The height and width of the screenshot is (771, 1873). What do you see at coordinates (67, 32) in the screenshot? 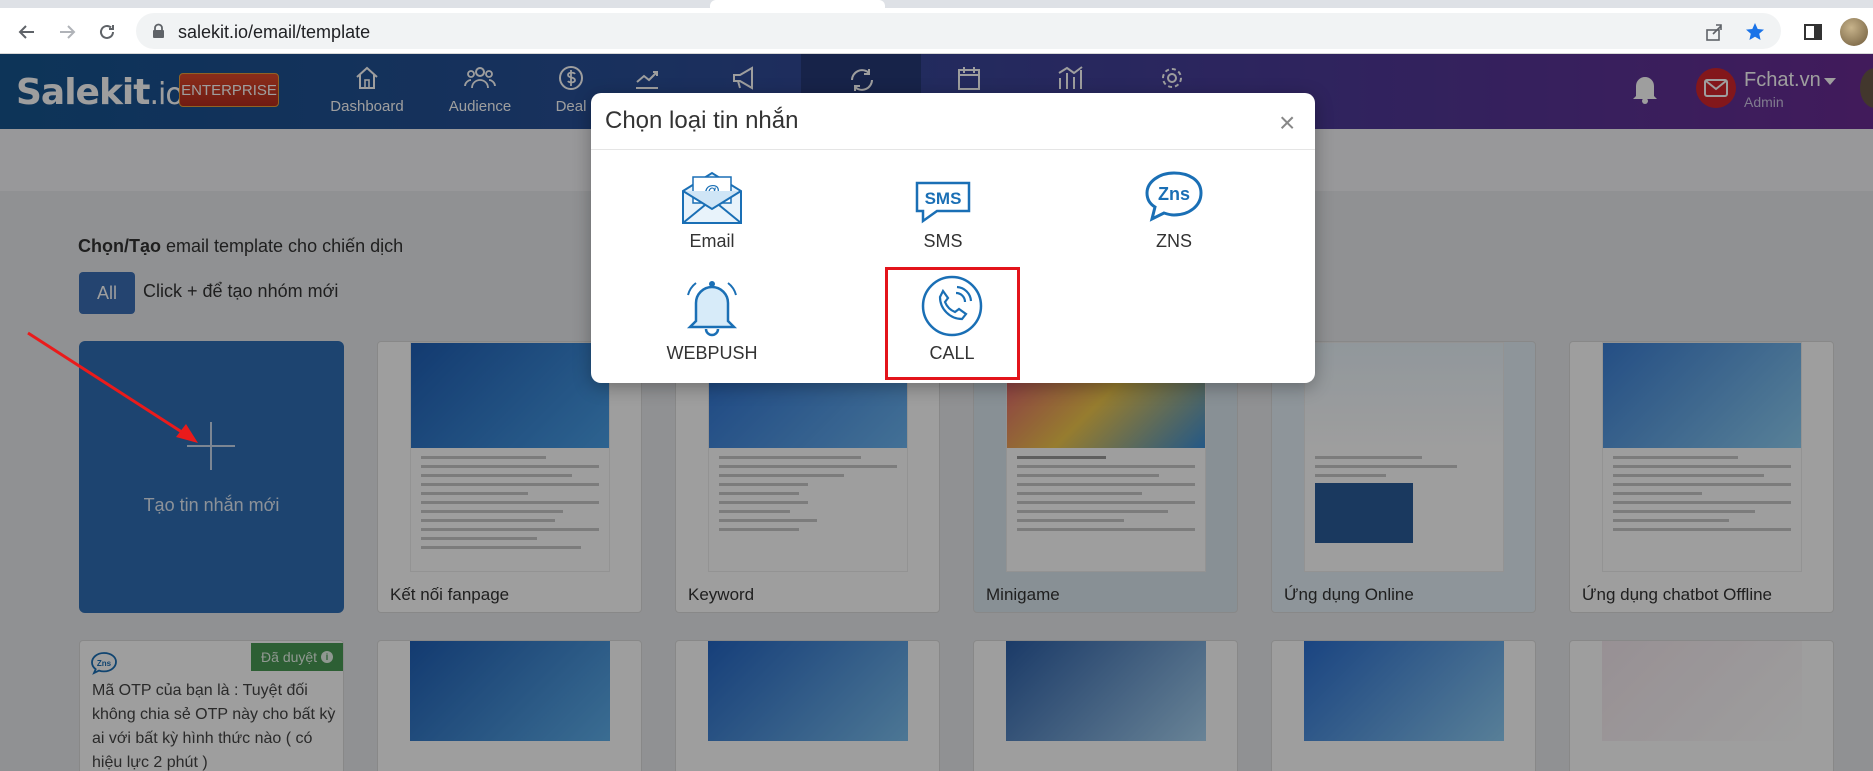
I see `forward-icon` at bounding box center [67, 32].